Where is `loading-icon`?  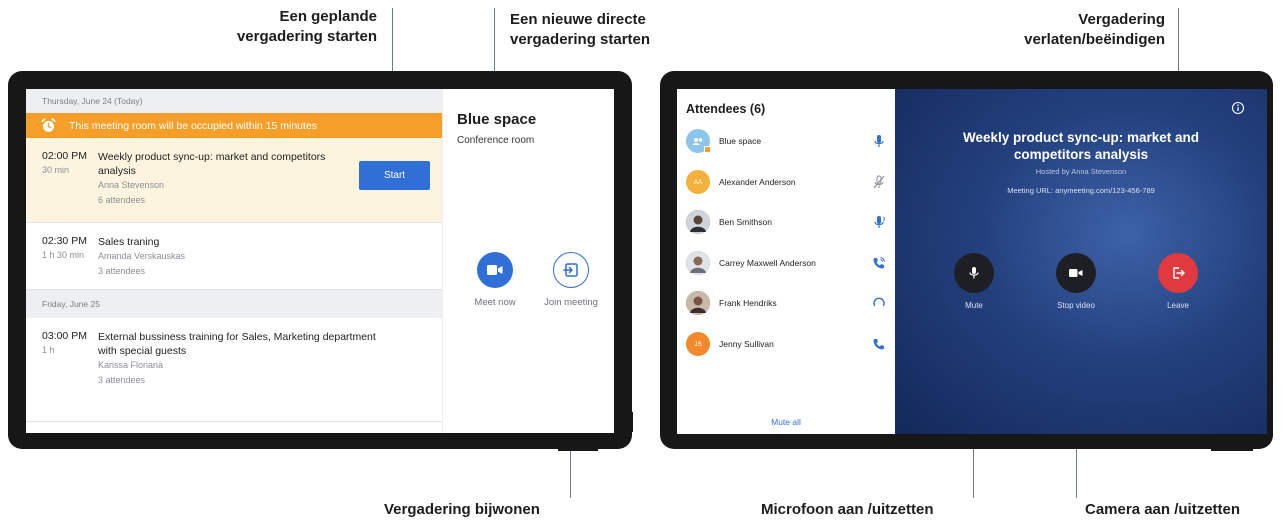
loading-icon is located at coordinates (879, 302).